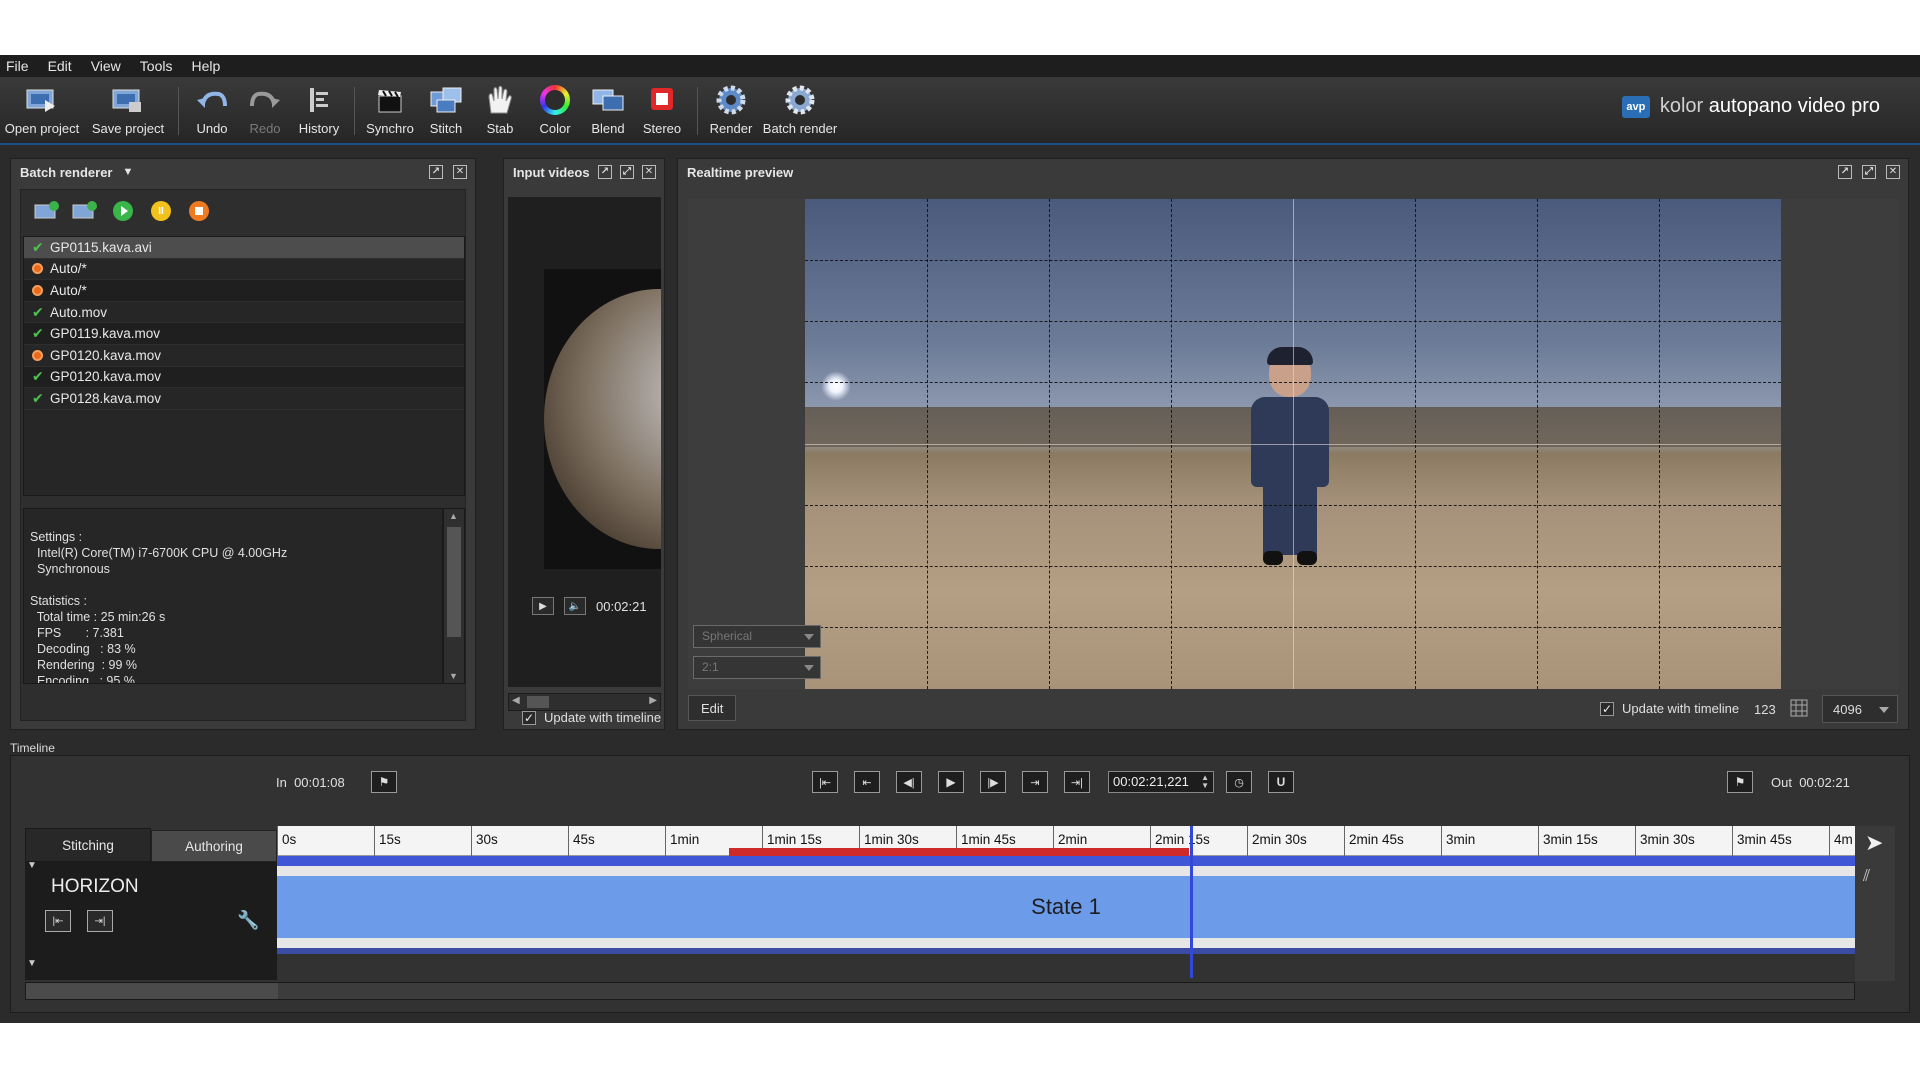 The width and height of the screenshot is (1920, 1080). What do you see at coordinates (453, 516) in the screenshot?
I see `scroll-up-icon: ▲` at bounding box center [453, 516].